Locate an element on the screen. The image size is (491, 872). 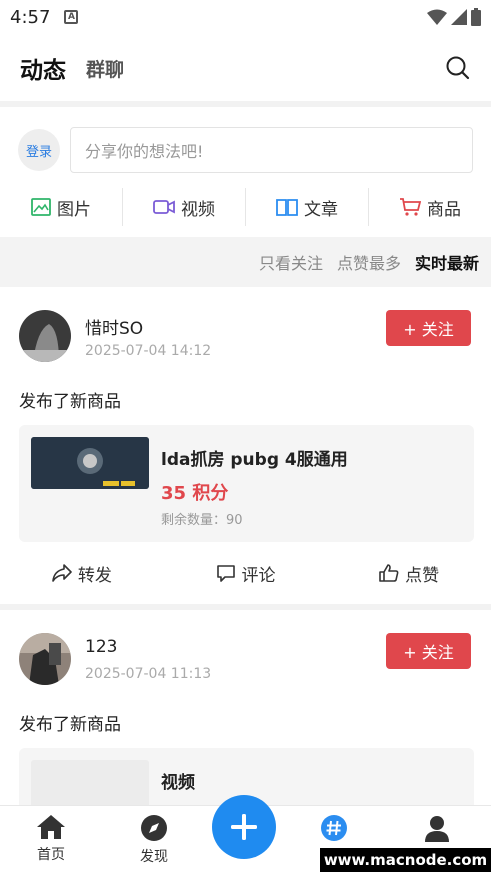
thumbs-up-icon is located at coordinates (389, 573).